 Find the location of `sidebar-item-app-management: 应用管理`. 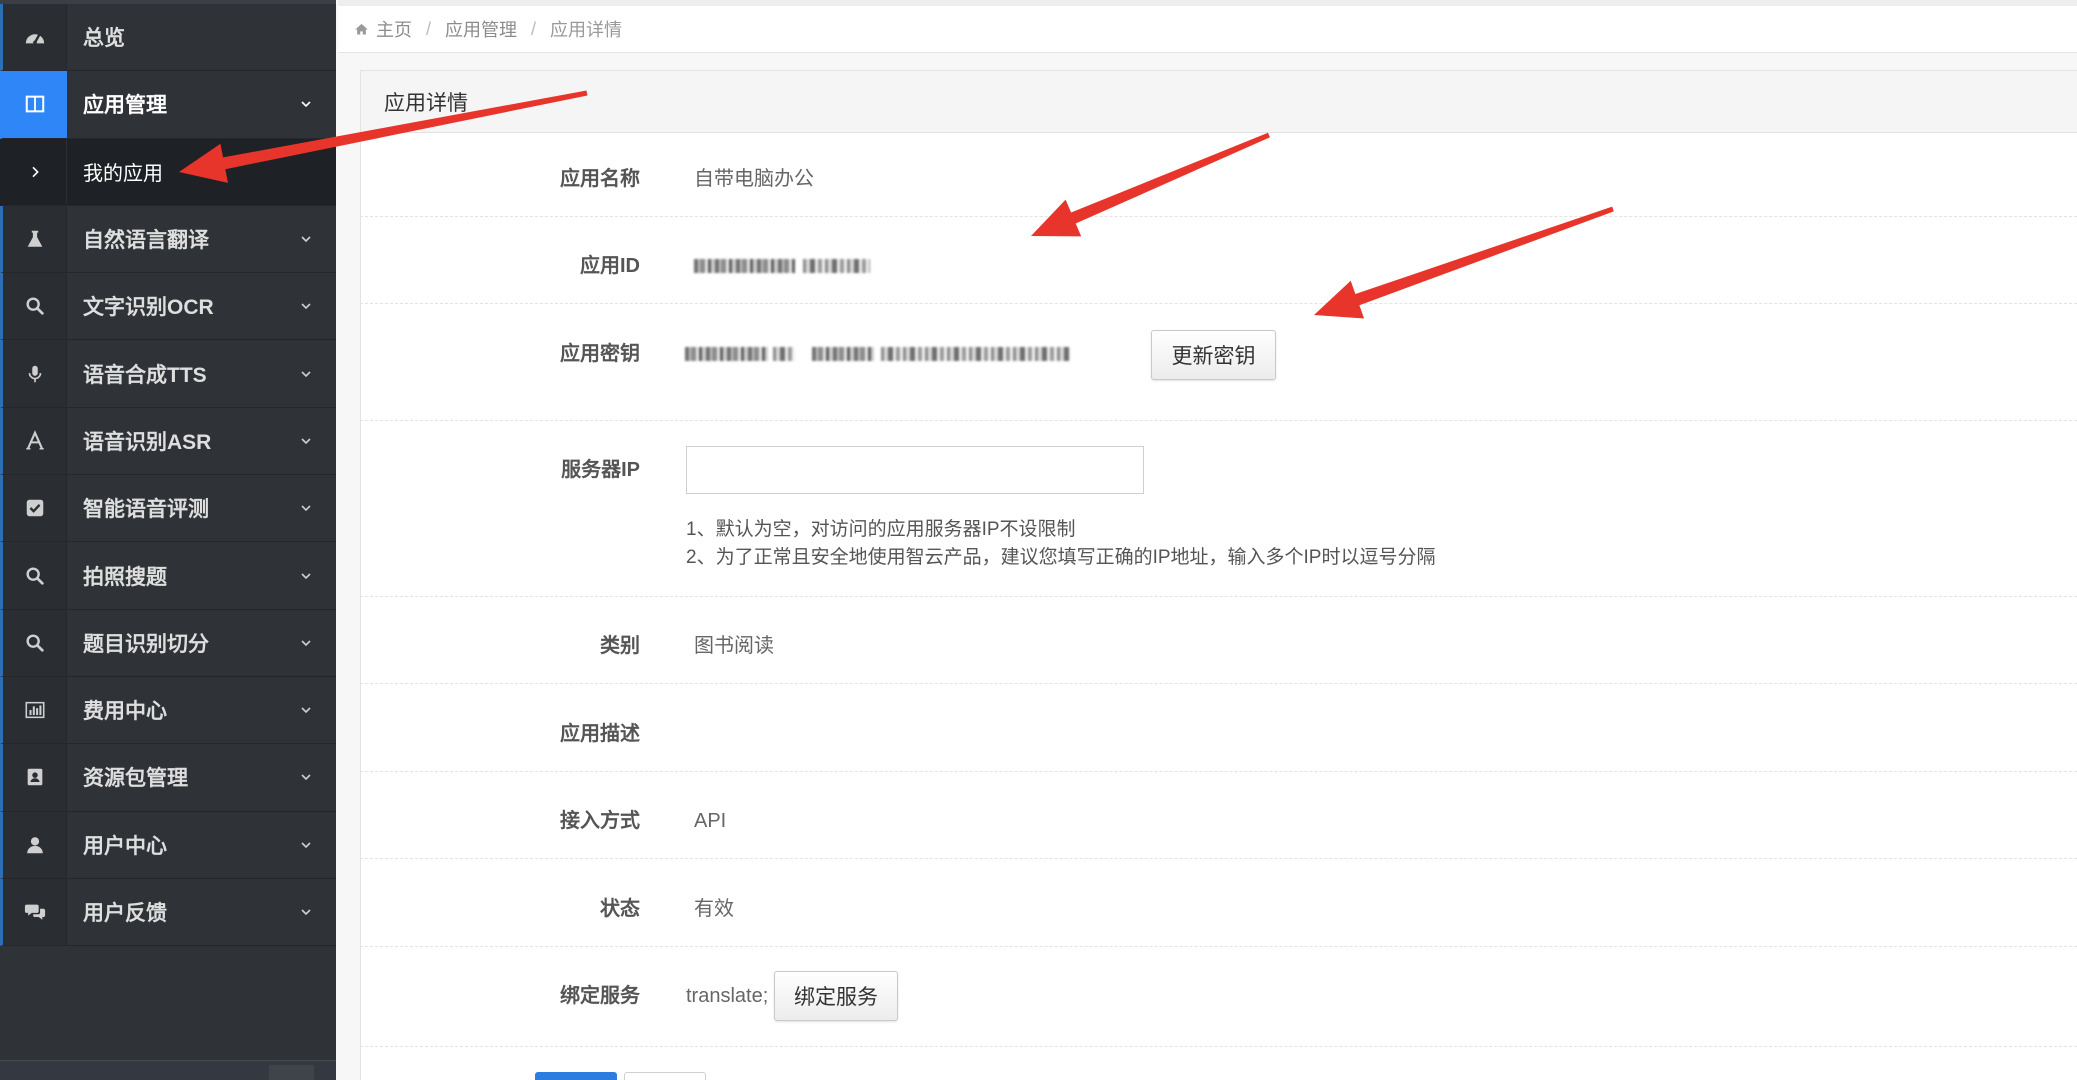

sidebar-item-app-management: 应用管理 is located at coordinates (168, 105).